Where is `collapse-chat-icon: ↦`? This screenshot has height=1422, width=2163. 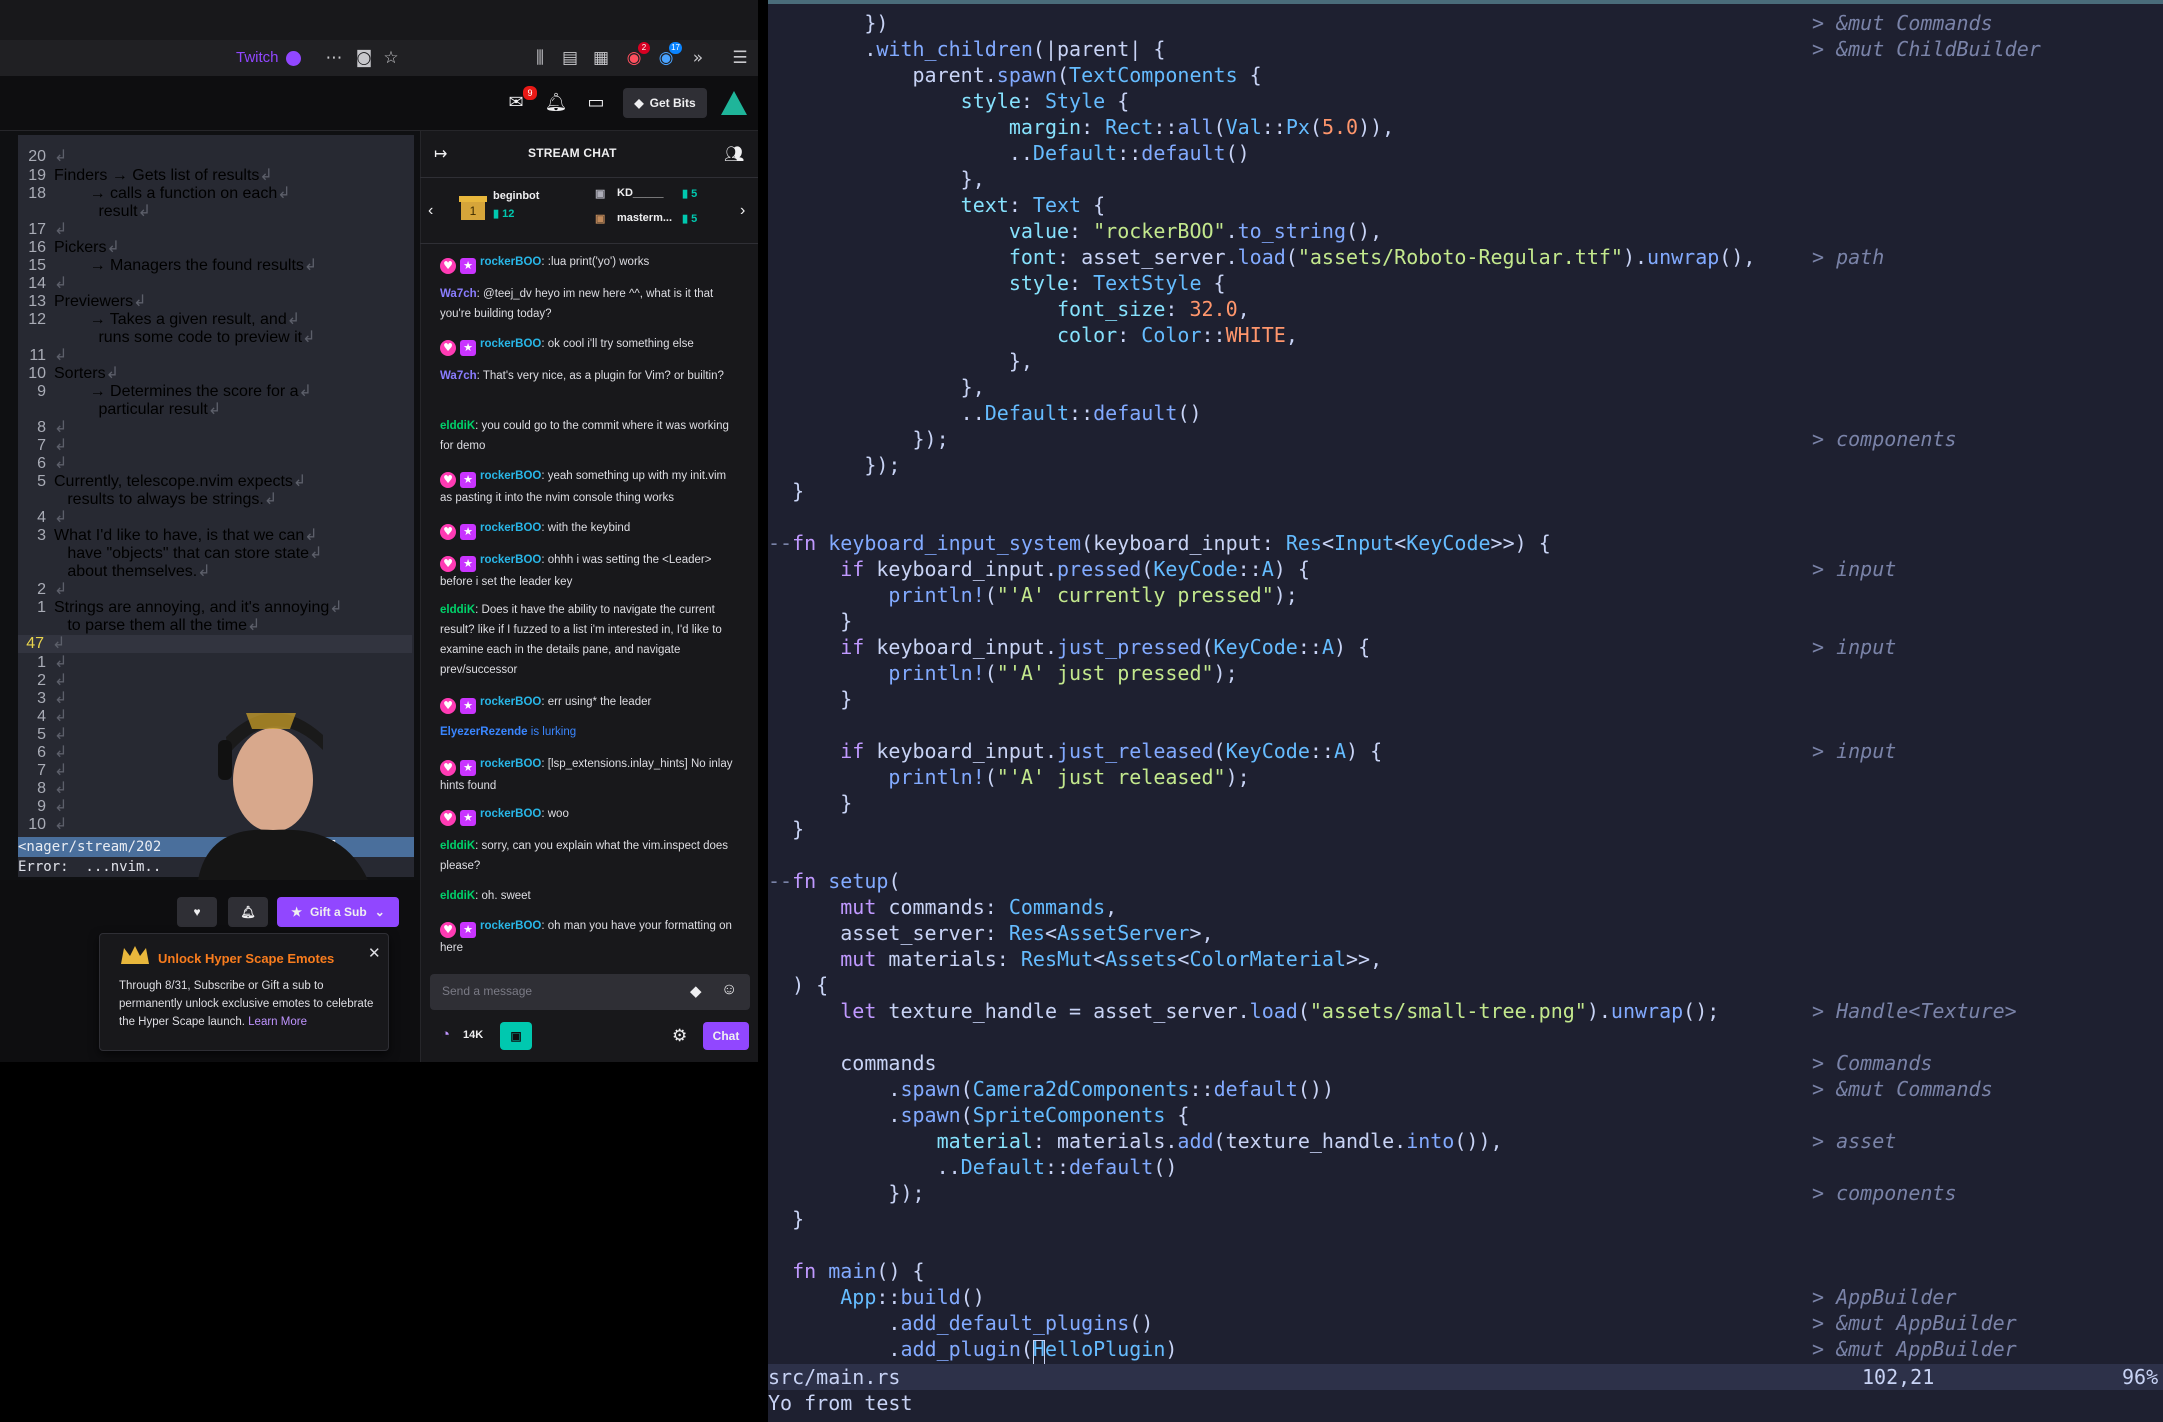 collapse-chat-icon: ↦ is located at coordinates (440, 154).